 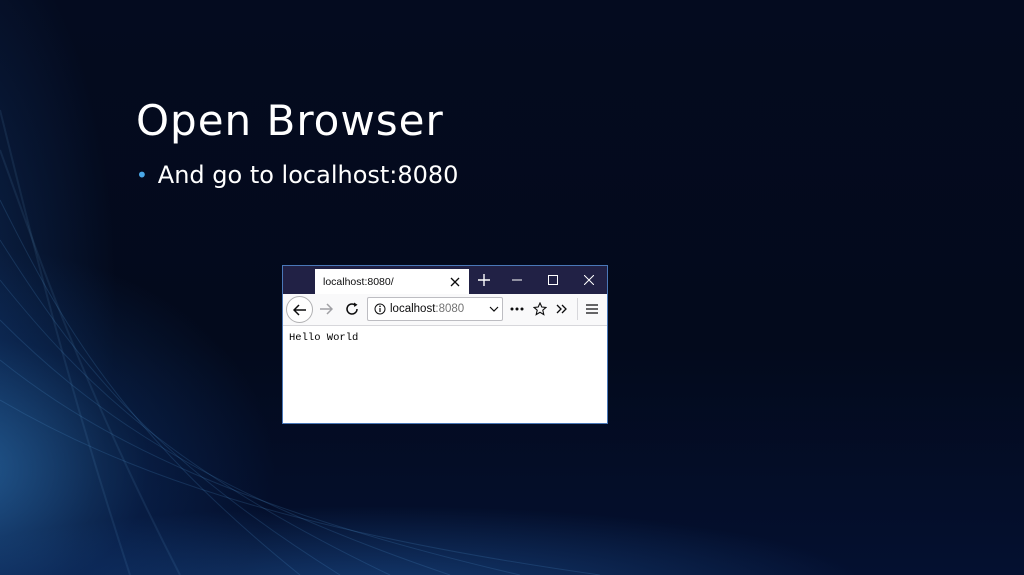 I want to click on reload-icon, so click(x=352, y=309).